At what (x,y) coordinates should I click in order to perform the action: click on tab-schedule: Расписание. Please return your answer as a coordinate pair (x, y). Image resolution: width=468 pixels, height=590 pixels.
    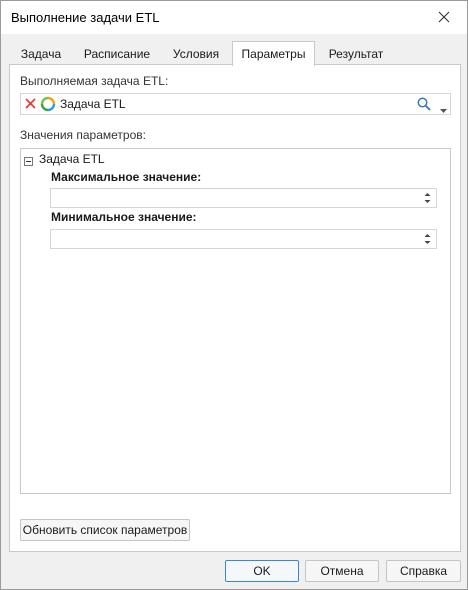
    Looking at the image, I should click on (117, 54).